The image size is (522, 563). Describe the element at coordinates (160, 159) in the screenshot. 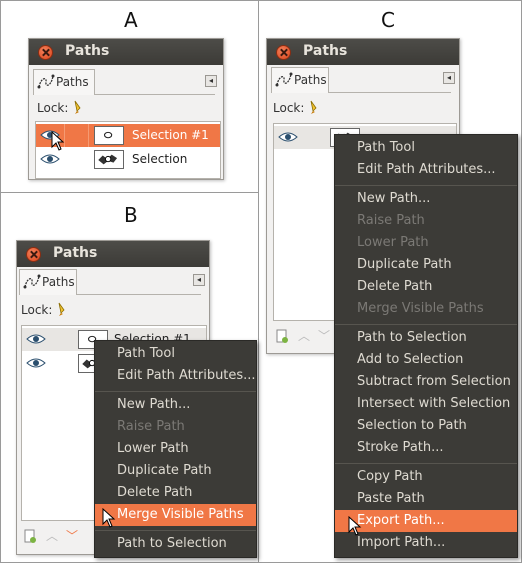

I see `path-name: Selection` at that location.